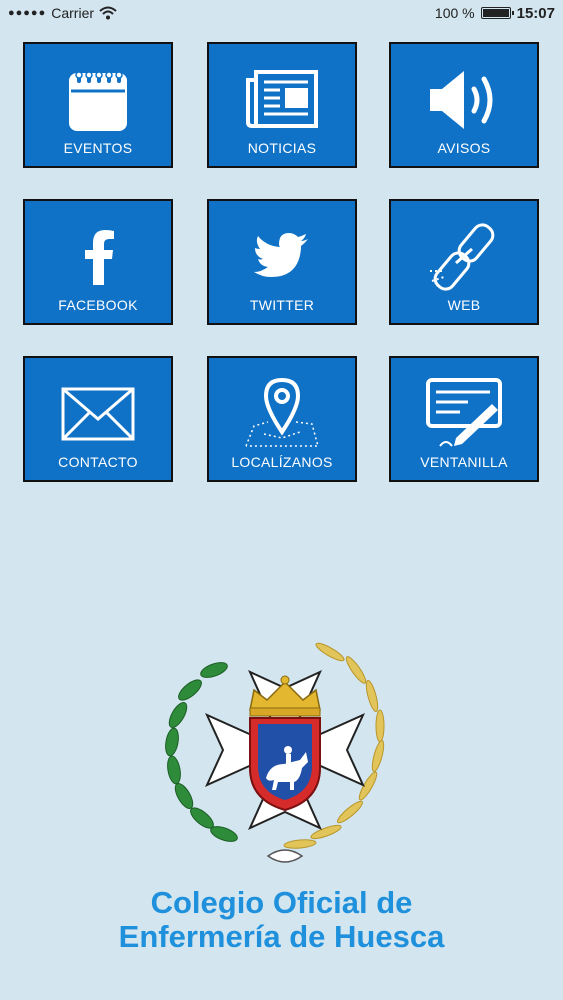  What do you see at coordinates (98, 305) in the screenshot?
I see `tile-label: FACEBOOK` at bounding box center [98, 305].